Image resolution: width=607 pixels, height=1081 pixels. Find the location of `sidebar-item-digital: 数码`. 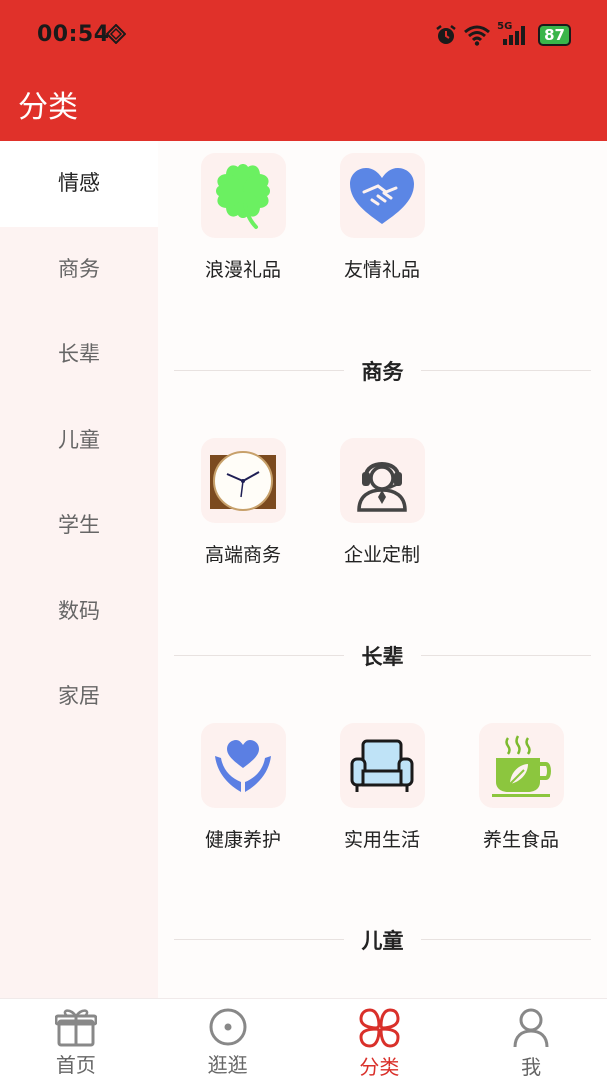

sidebar-item-digital: 数码 is located at coordinates (79, 612).